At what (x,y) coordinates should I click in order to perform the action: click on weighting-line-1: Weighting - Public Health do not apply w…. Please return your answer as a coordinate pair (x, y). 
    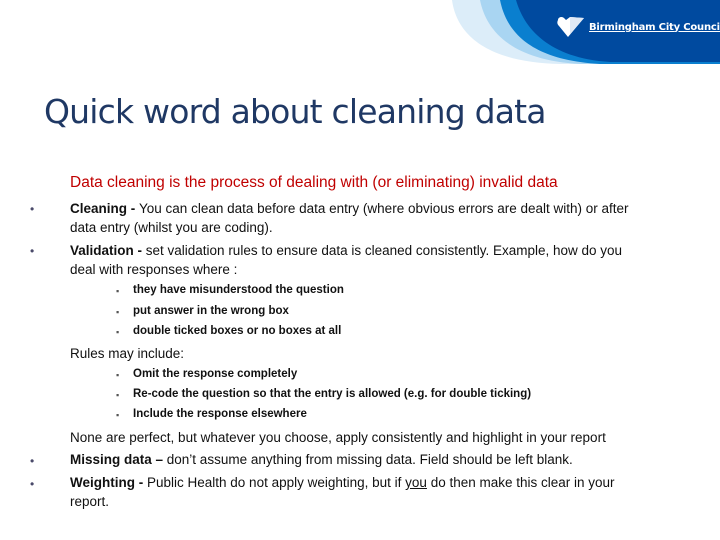
    Looking at the image, I should click on (342, 482).